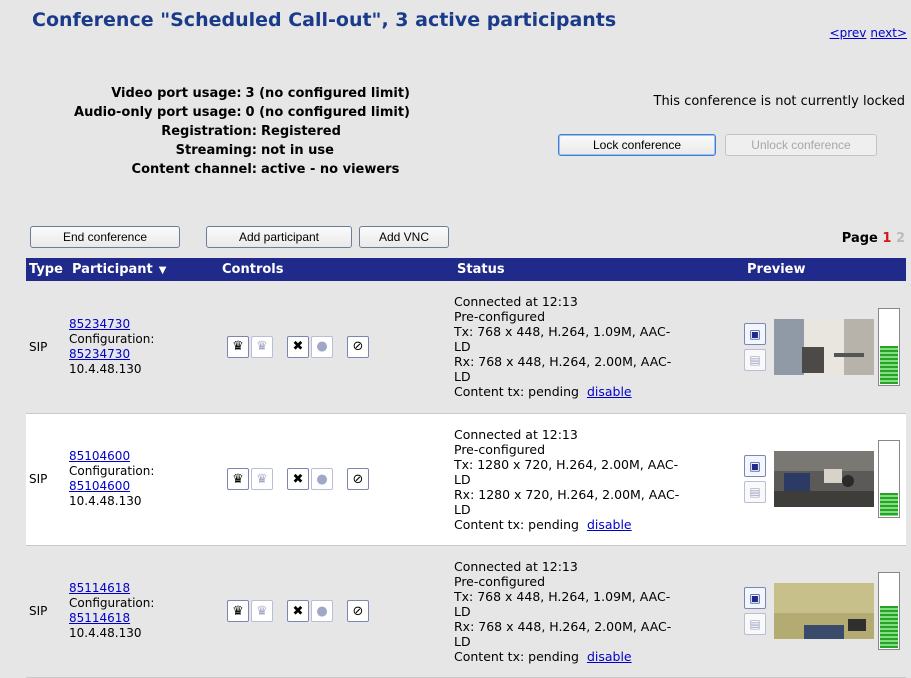 This screenshot has height=678, width=911. What do you see at coordinates (801, 145) in the screenshot?
I see `unlock-conference-button: Unlock conference` at bounding box center [801, 145].